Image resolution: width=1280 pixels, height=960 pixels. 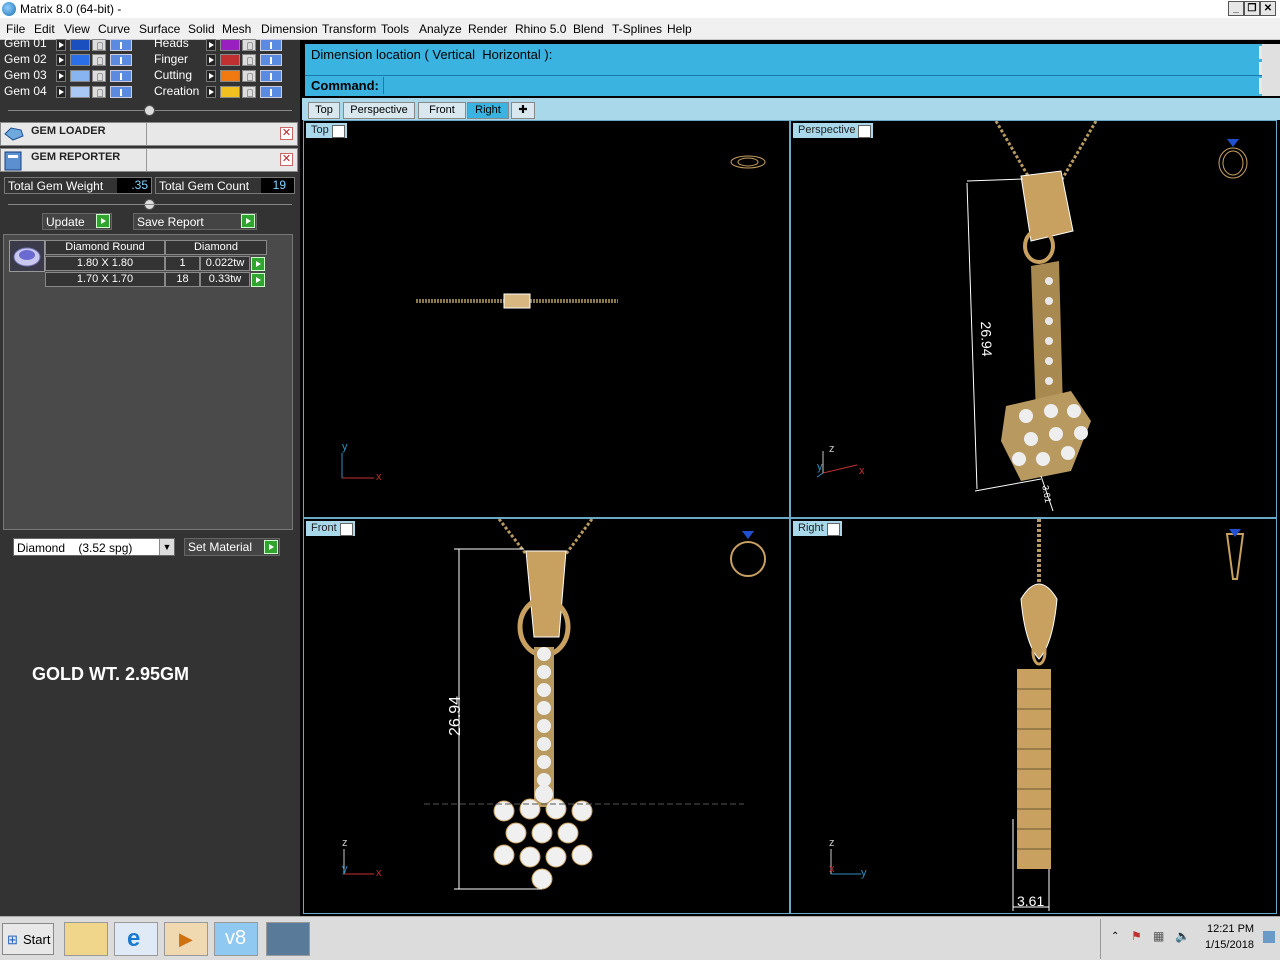 I want to click on command-label: Command:, so click(x=345, y=85).